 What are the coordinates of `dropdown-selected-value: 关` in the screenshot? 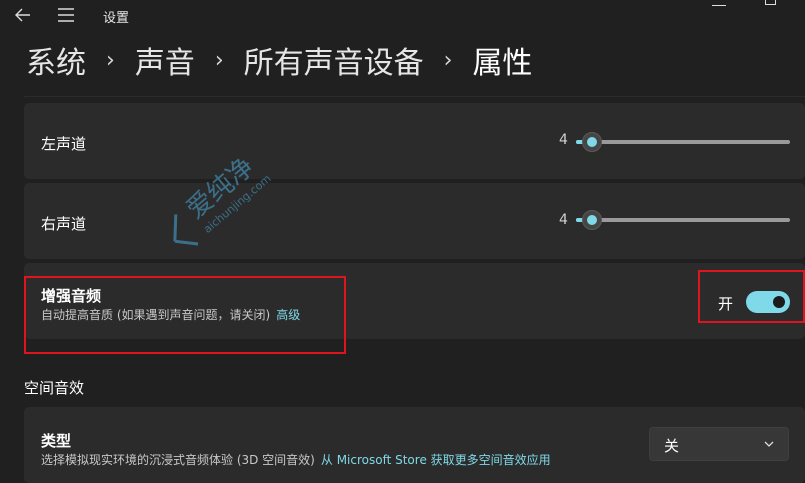 It's located at (672, 446).